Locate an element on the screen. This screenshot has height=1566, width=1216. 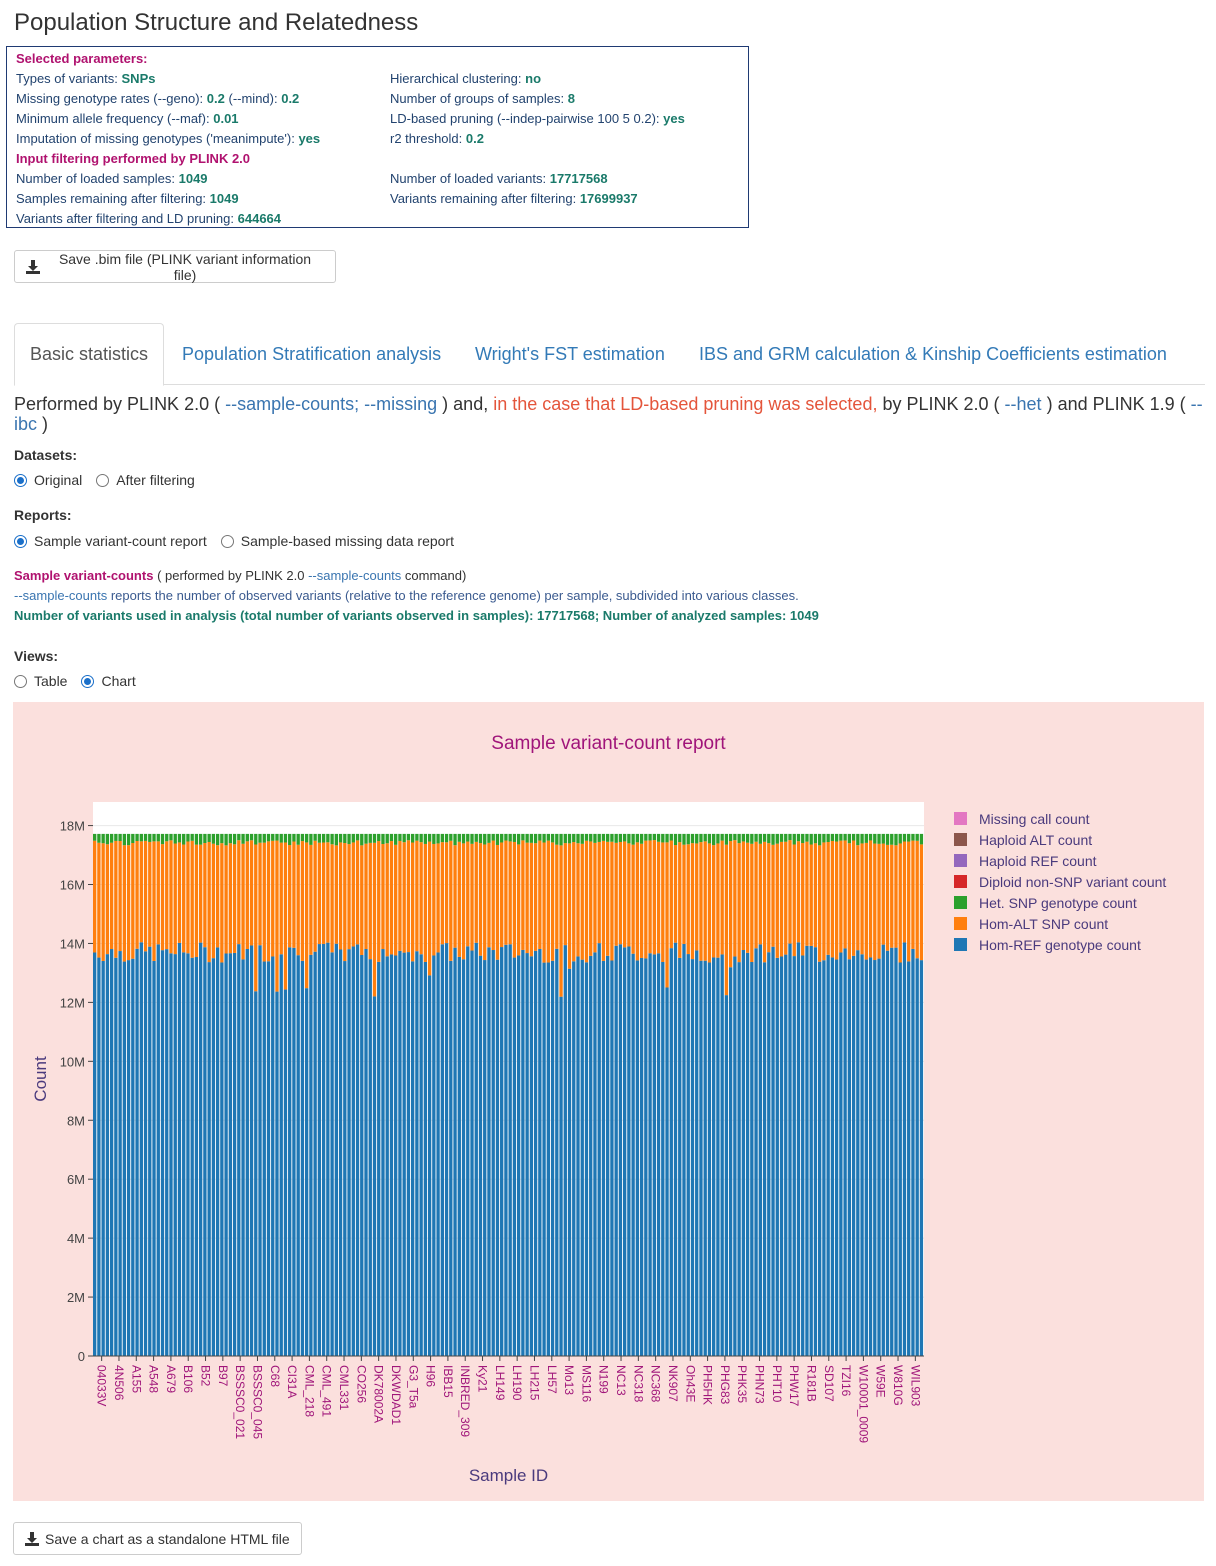
x-tick-label: LH57 is located at coordinates (552, 1379).